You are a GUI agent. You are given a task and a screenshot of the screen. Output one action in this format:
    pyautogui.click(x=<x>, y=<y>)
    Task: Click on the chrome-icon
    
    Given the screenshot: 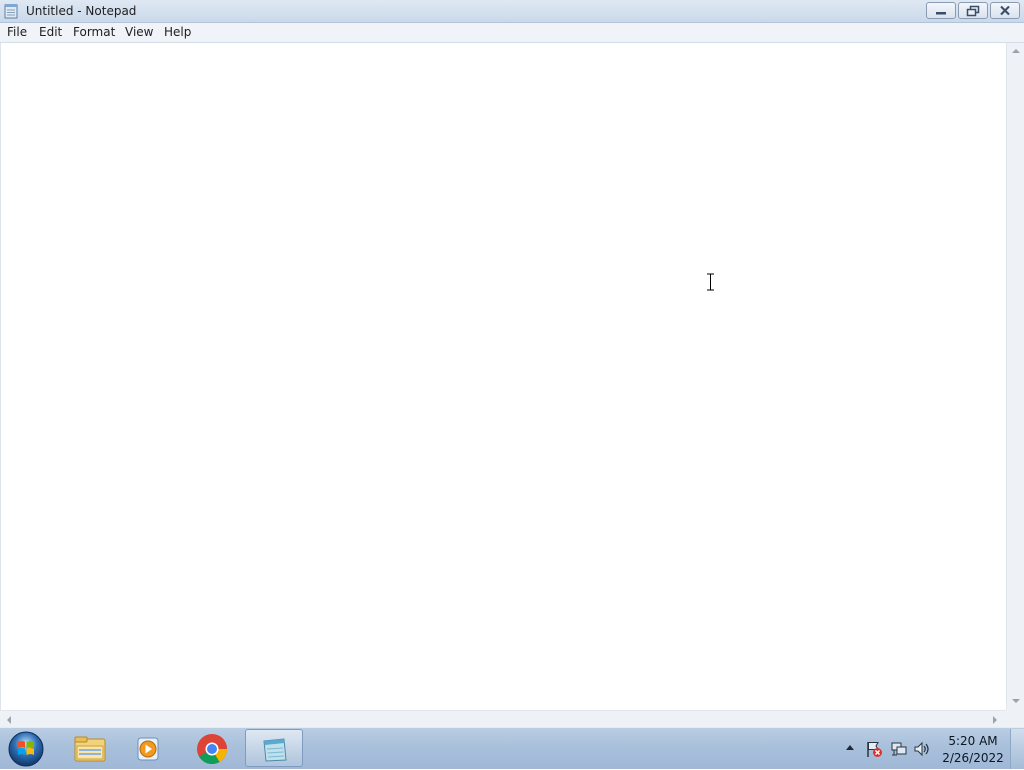 What is the action you would take?
    pyautogui.click(x=212, y=749)
    